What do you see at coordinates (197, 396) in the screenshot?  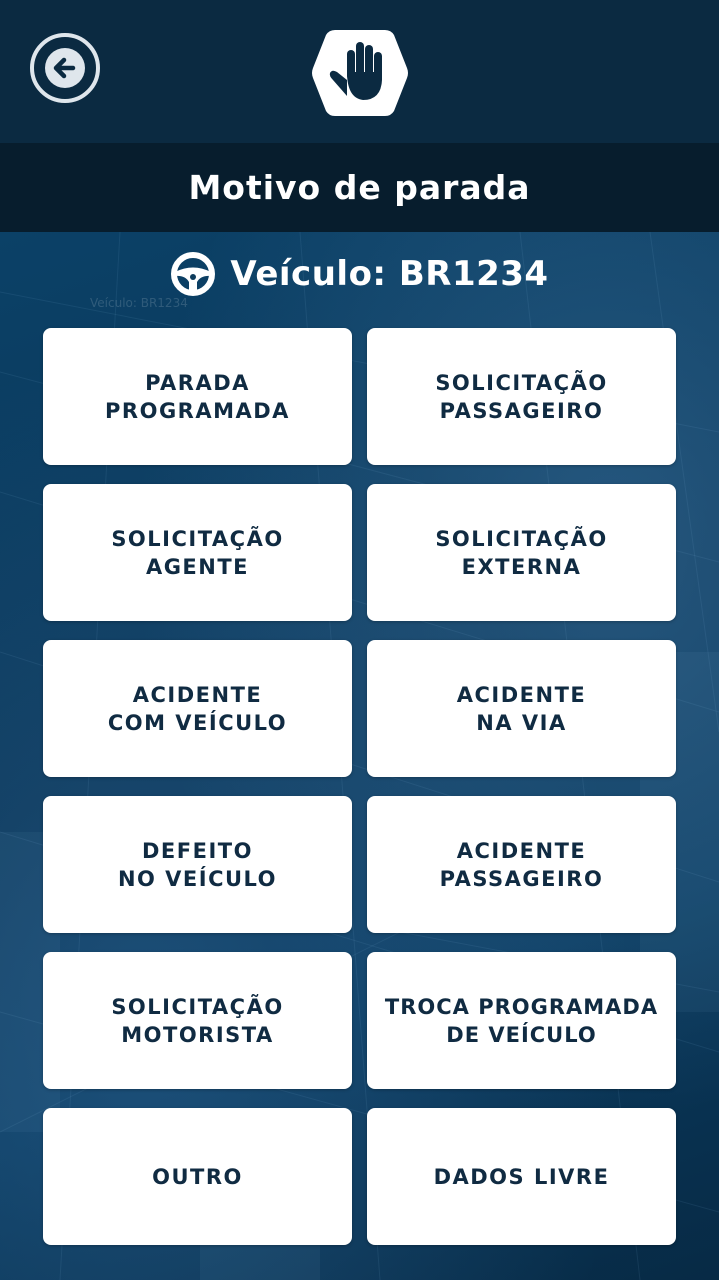 I see `reason-button-parada-programada: PARADA PROGRAMADA` at bounding box center [197, 396].